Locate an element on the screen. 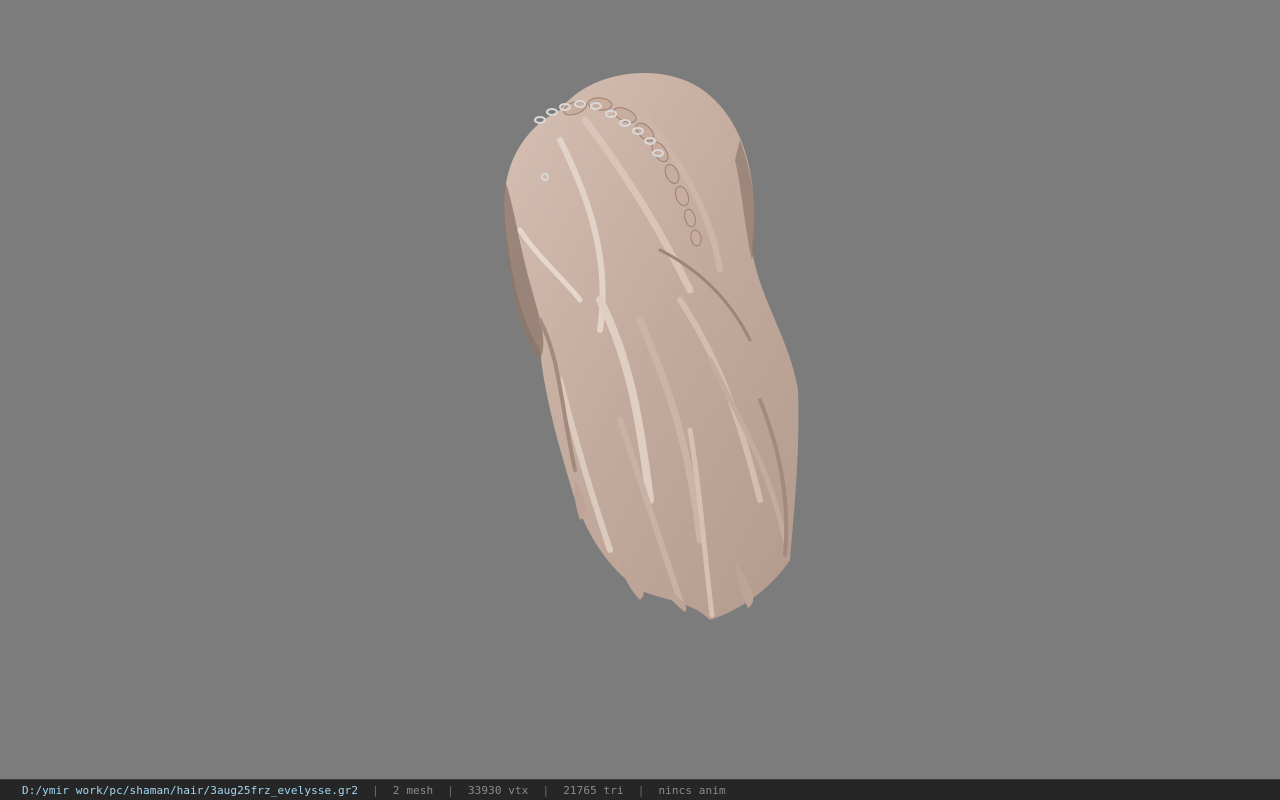  mesh-count: 2 mesh is located at coordinates (413, 790).